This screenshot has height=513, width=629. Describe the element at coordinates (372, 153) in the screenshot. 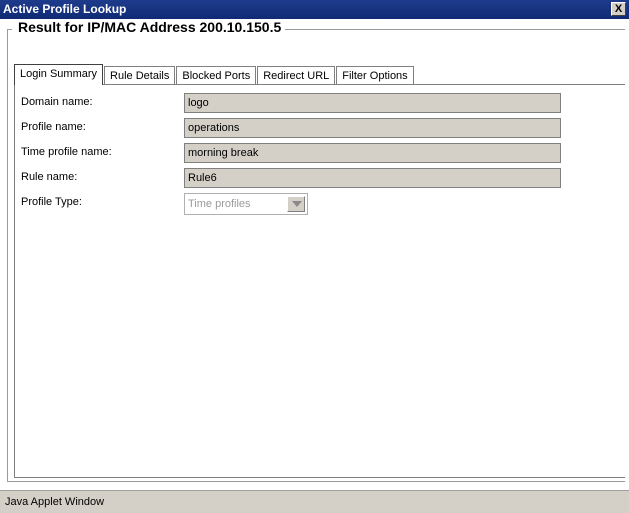

I see `time-profile-name-field: morning break` at that location.